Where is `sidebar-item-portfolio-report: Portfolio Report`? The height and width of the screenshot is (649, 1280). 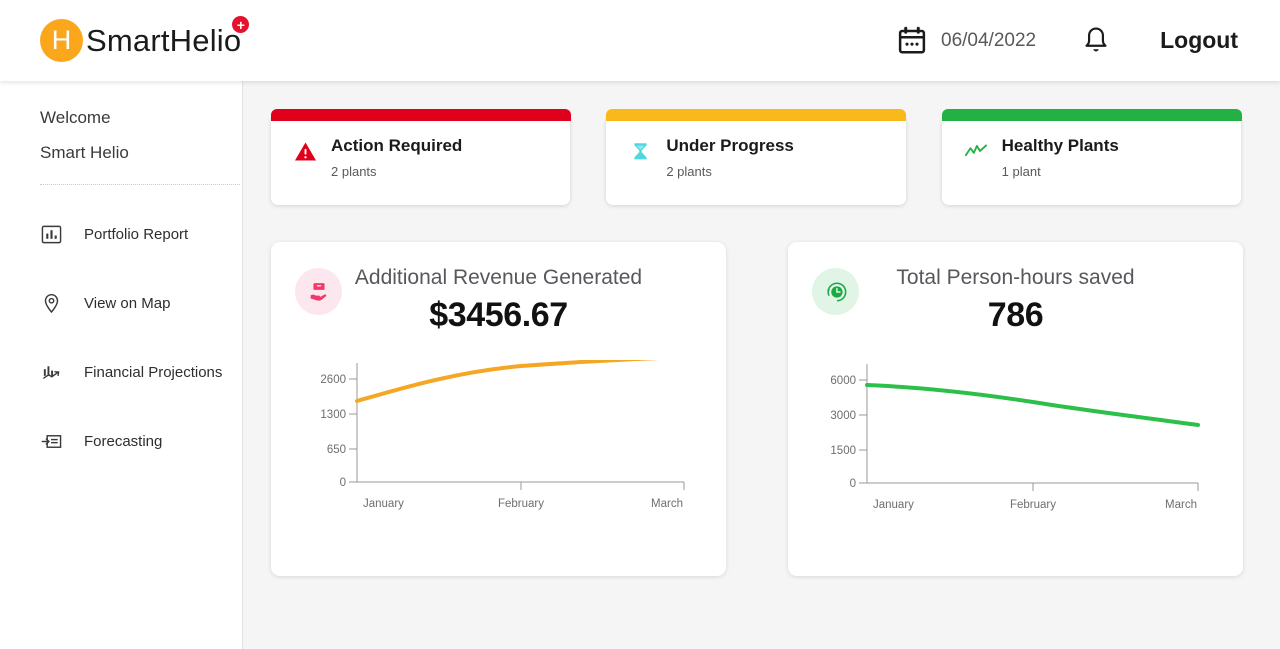
sidebar-item-portfolio-report: Portfolio Report is located at coordinates (121, 234).